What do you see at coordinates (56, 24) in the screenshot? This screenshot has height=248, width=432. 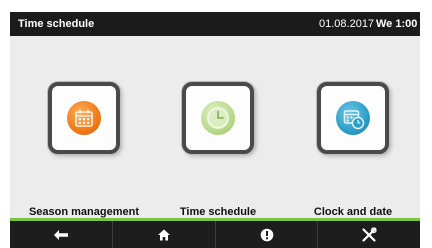 I see `page-title: Time schedule` at bounding box center [56, 24].